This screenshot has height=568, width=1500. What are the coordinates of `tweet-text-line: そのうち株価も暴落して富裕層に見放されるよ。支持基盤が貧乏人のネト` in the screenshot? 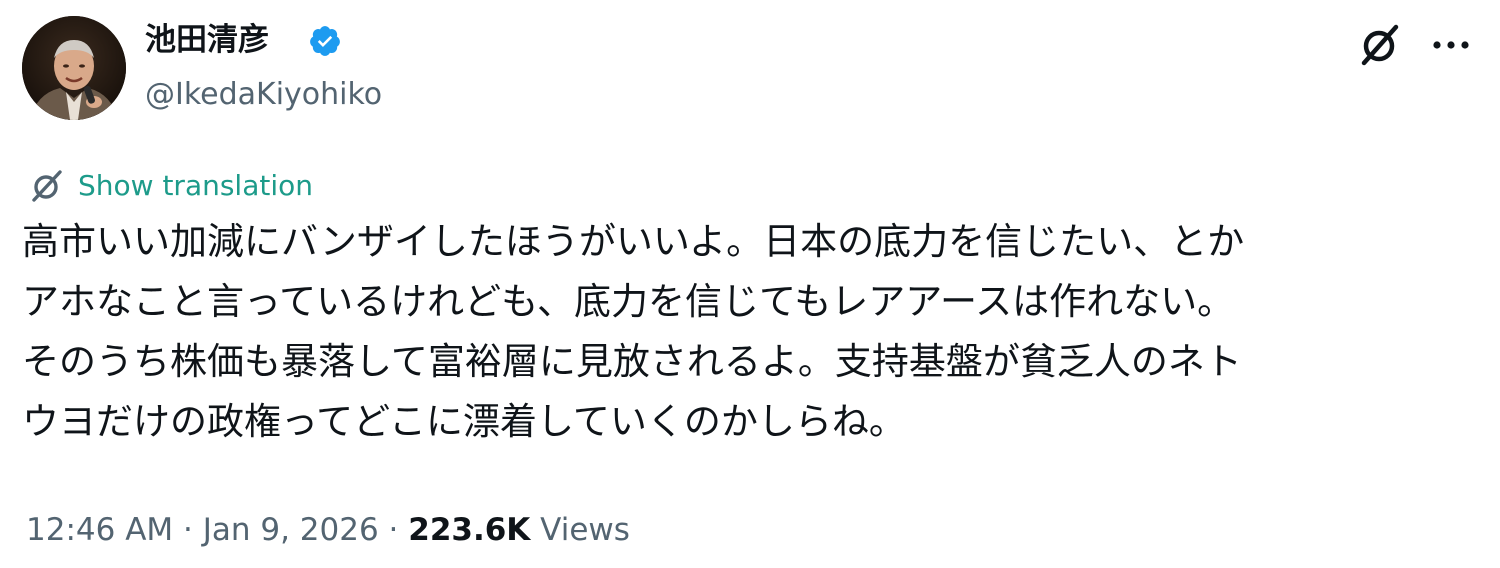 It's located at (632, 361).